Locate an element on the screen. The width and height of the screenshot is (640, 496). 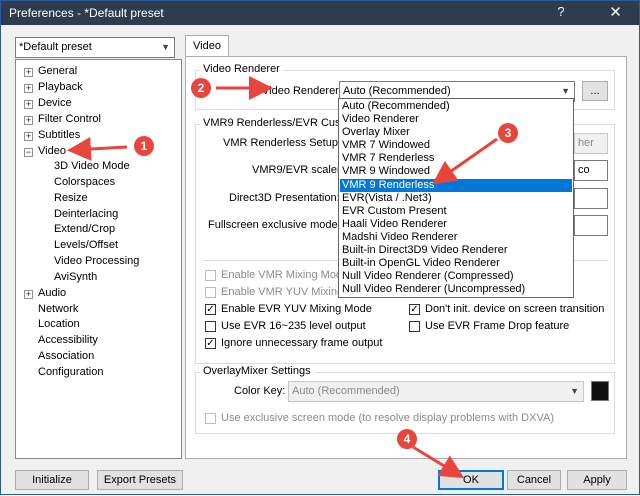
step-badge-2: 2 is located at coordinates (201, 88).